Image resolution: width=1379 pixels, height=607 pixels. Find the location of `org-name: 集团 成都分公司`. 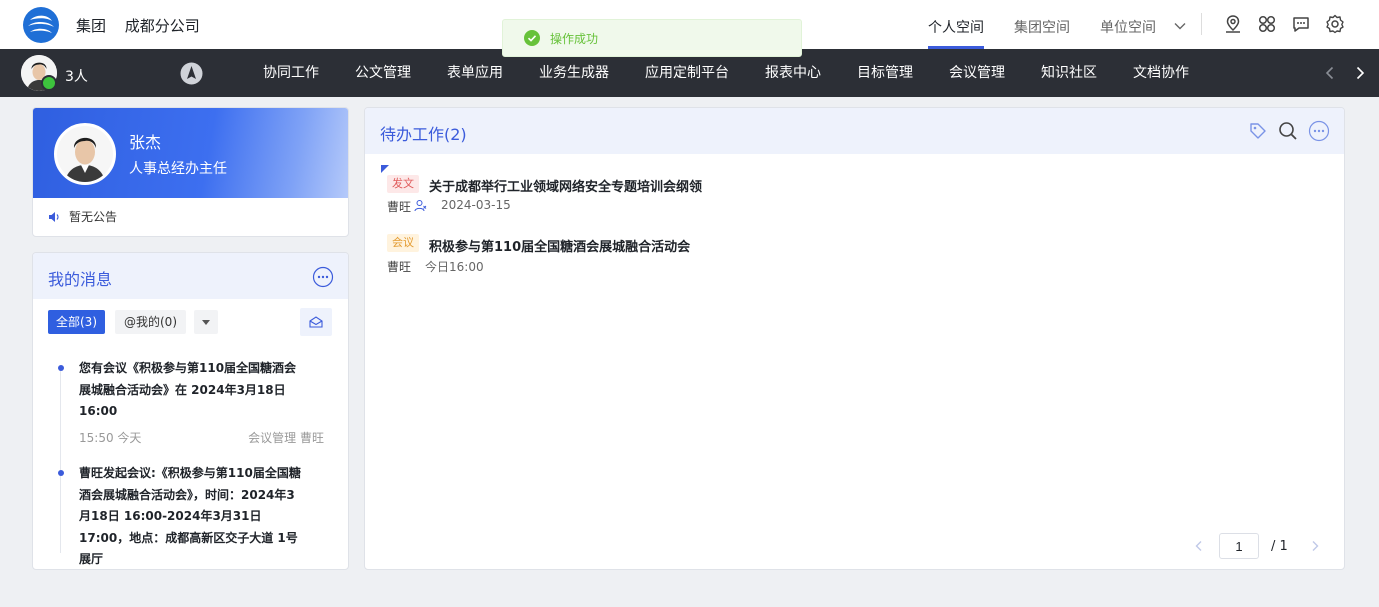

org-name: 集团 成都分公司 is located at coordinates (145, 25).